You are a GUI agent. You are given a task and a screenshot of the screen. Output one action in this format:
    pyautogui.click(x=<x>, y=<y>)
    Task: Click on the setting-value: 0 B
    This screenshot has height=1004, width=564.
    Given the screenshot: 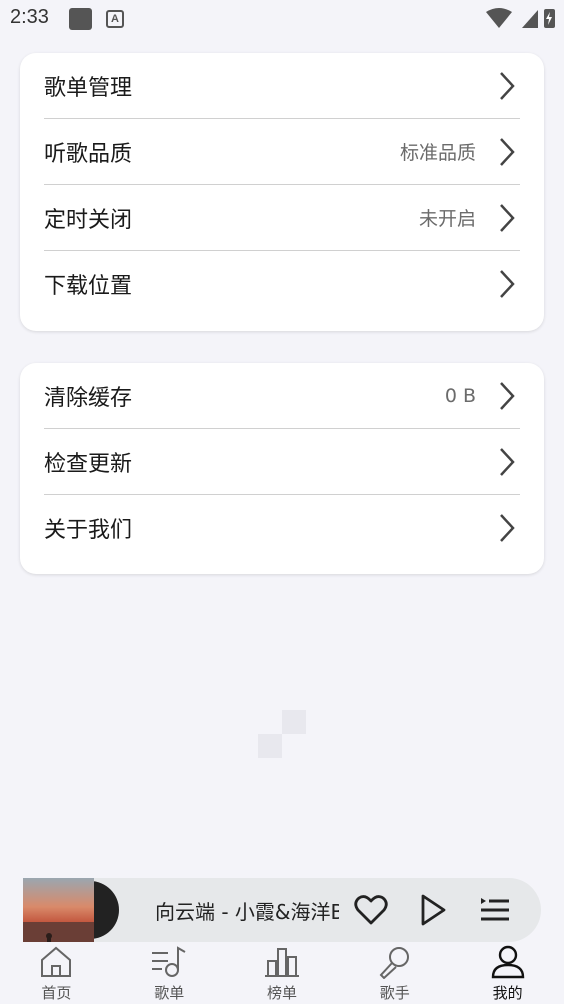 What is the action you would take?
    pyautogui.click(x=460, y=395)
    